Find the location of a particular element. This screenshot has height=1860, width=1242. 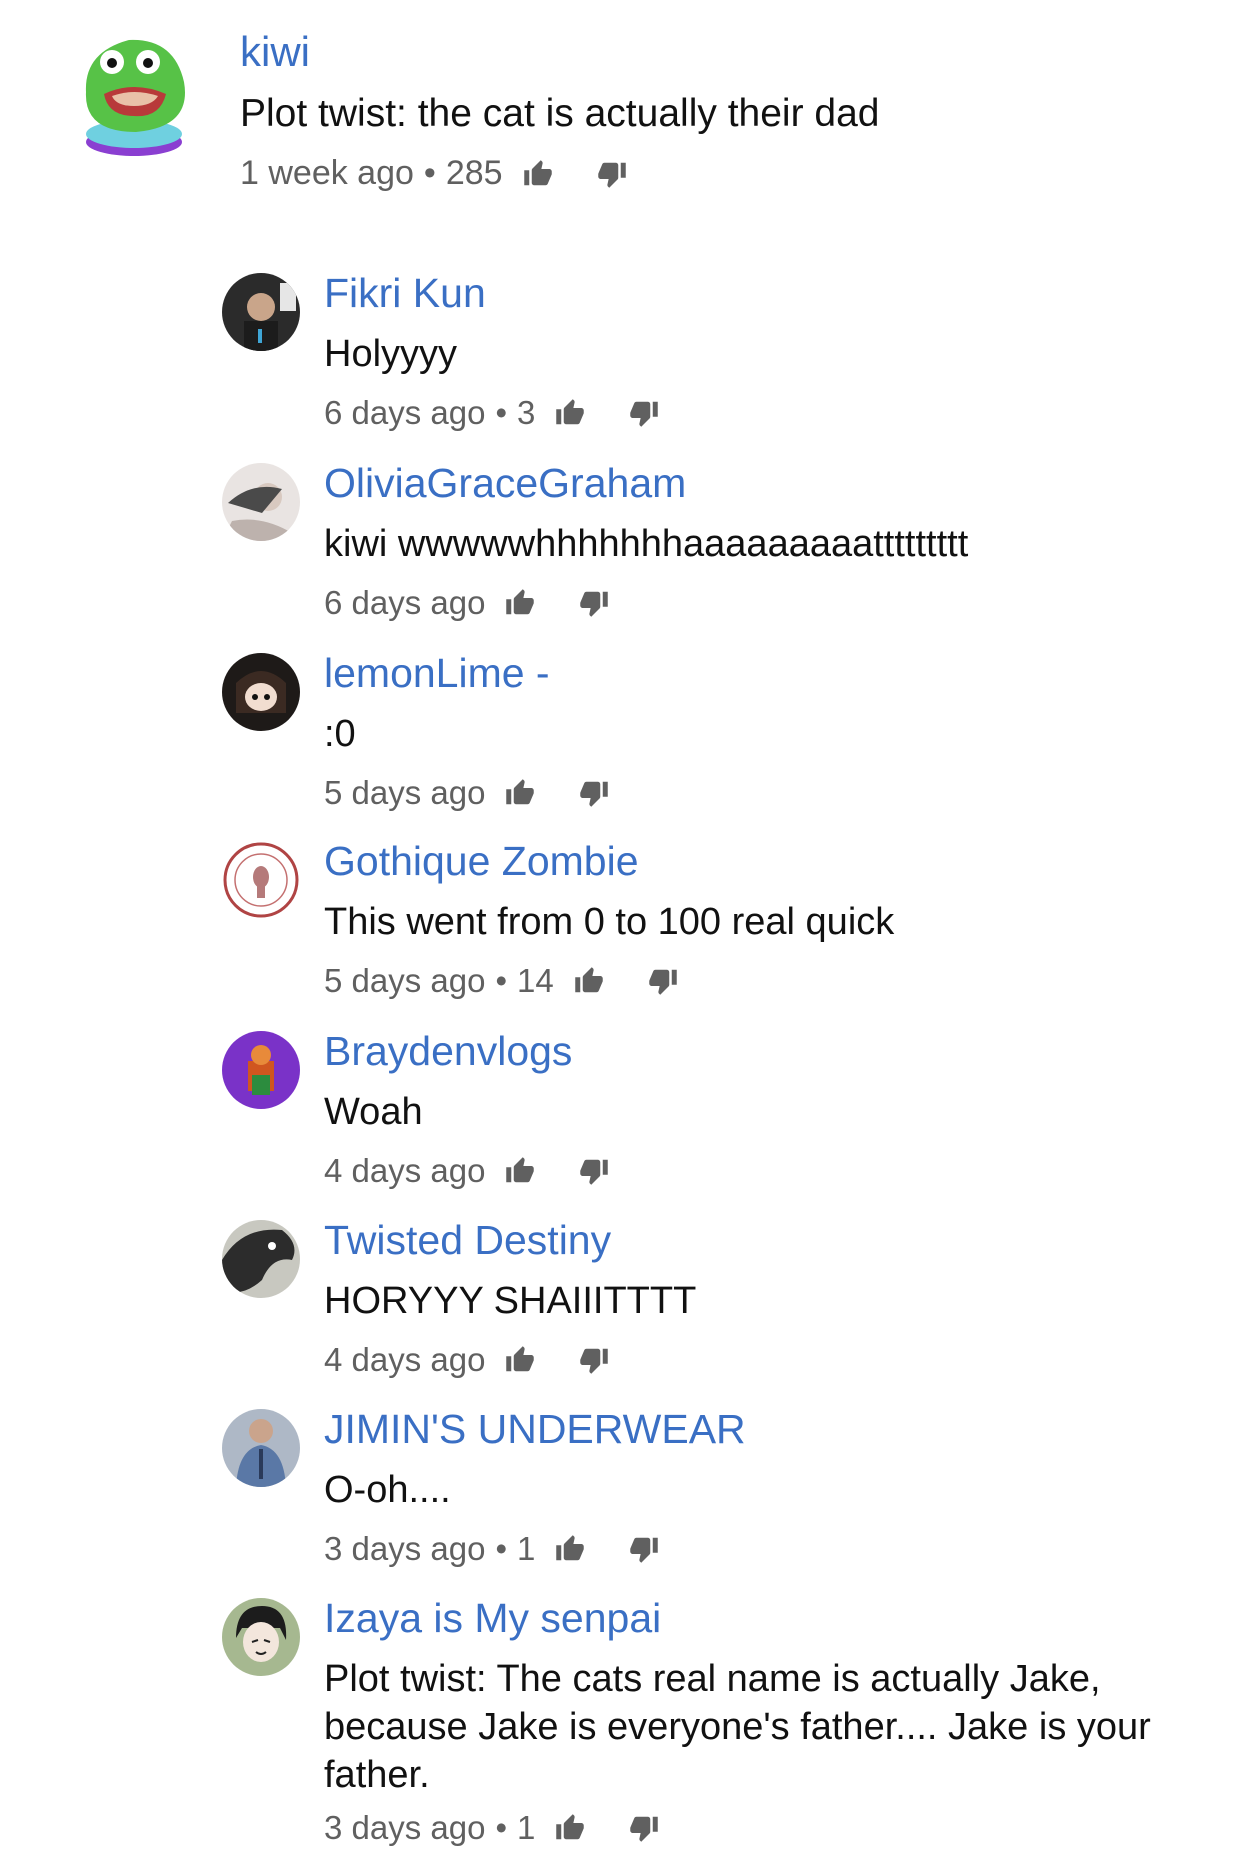

comment-text: Holyyyy is located at coordinates (391, 354).